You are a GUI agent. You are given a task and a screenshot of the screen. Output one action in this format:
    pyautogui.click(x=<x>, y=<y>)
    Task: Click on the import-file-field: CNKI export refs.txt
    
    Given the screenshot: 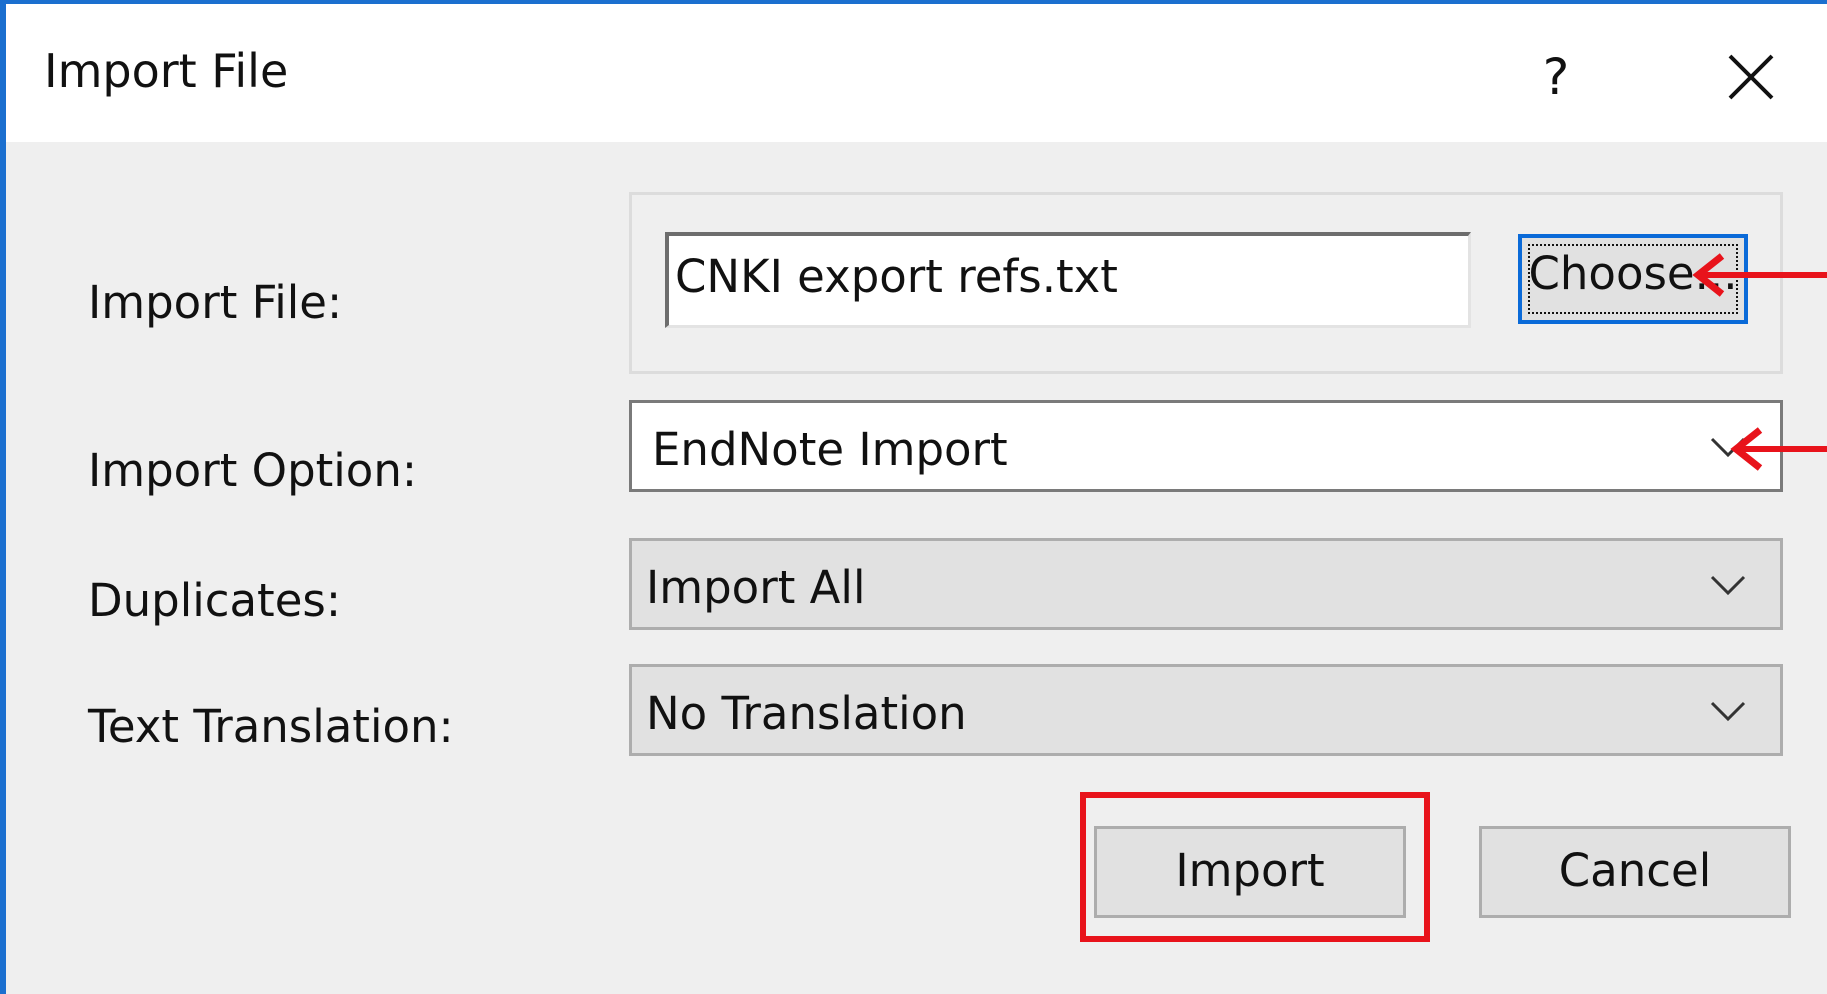 What is the action you would take?
    pyautogui.click(x=1068, y=280)
    